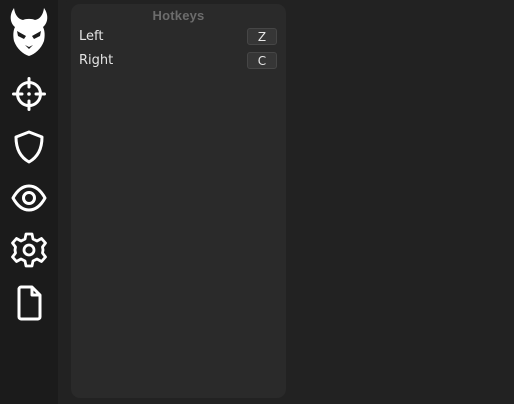 This screenshot has height=404, width=514. I want to click on hotkey-row-left: Left Z, so click(178, 38).